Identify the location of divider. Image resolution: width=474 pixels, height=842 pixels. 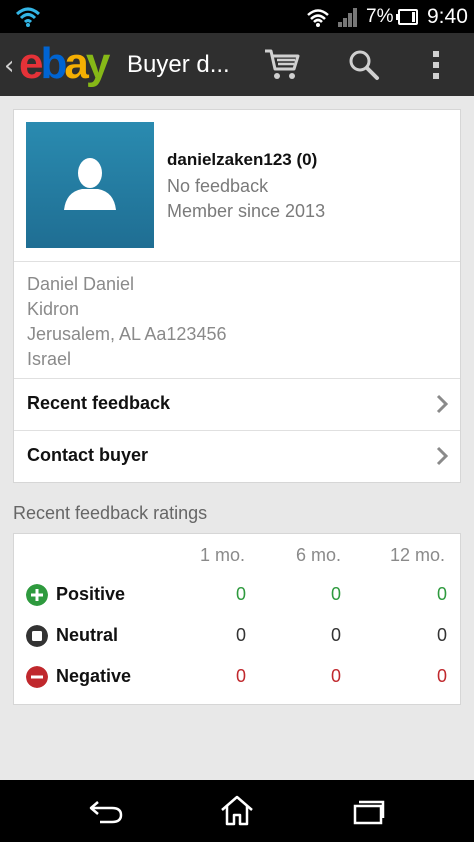
(237, 261).